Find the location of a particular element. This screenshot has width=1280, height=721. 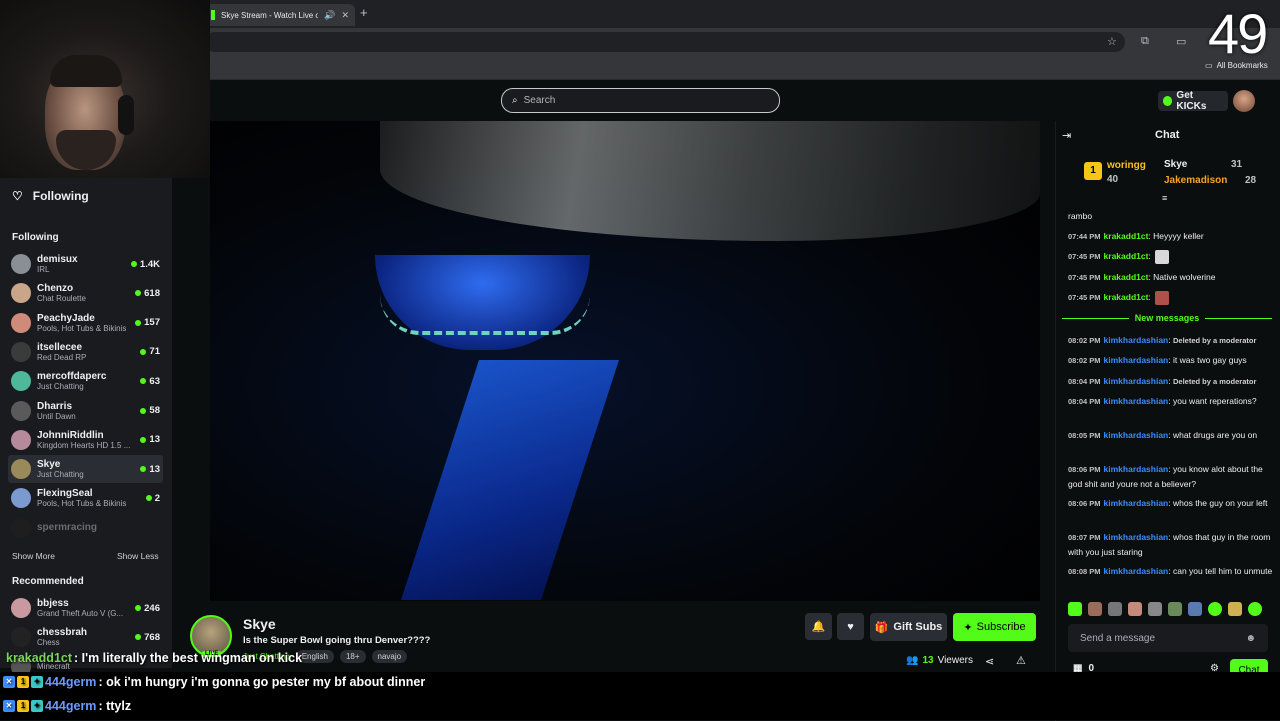

streamer-name: Skye is located at coordinates (259, 624).